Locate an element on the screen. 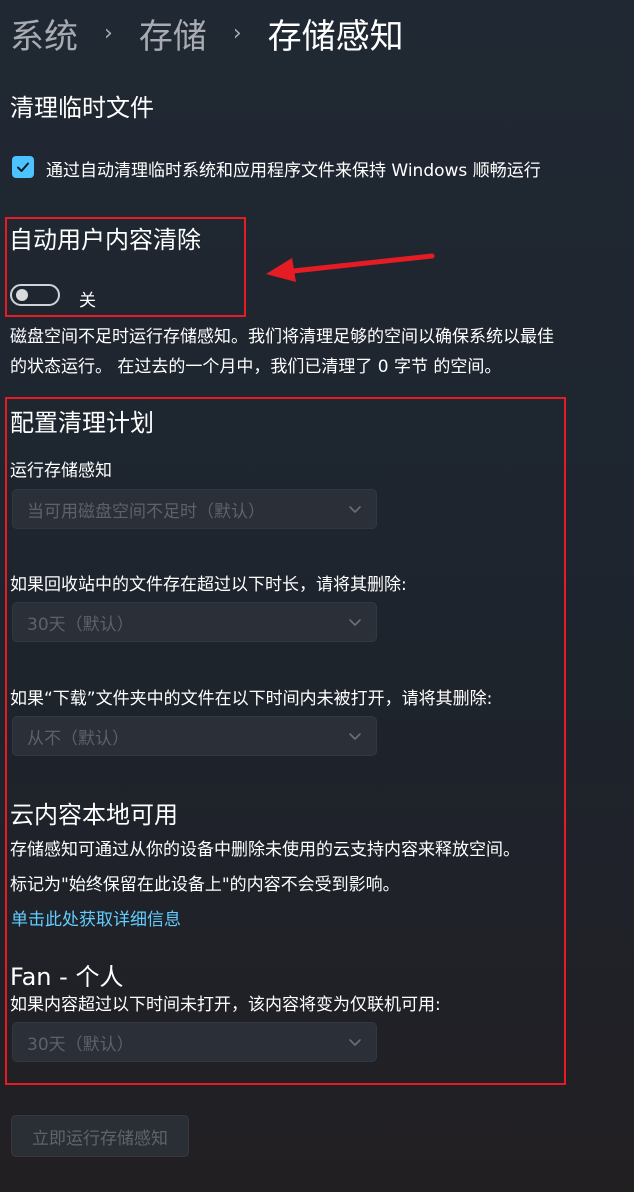 The width and height of the screenshot is (634, 1192). onedrive-account-heading: Fan - 个人 is located at coordinates (67, 977).